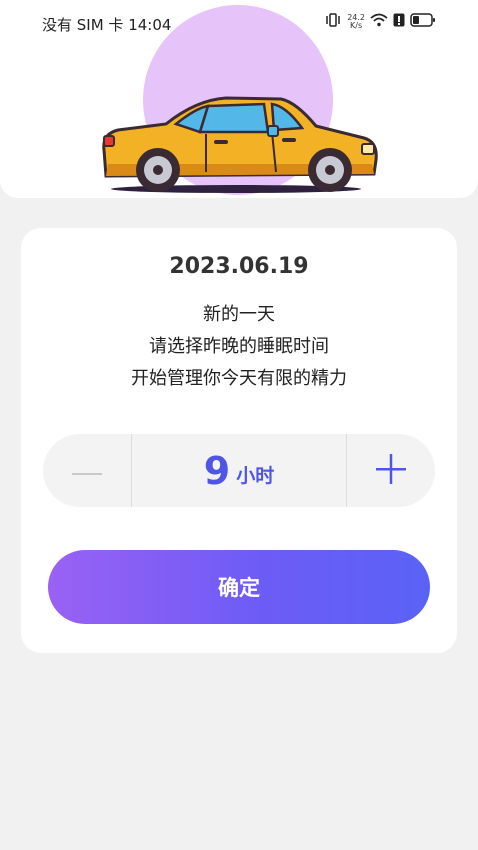 Image resolution: width=478 pixels, height=850 pixels. I want to click on status-bar: 没有 SIM 卡 14:04 24.2 K/s, so click(239, 22).